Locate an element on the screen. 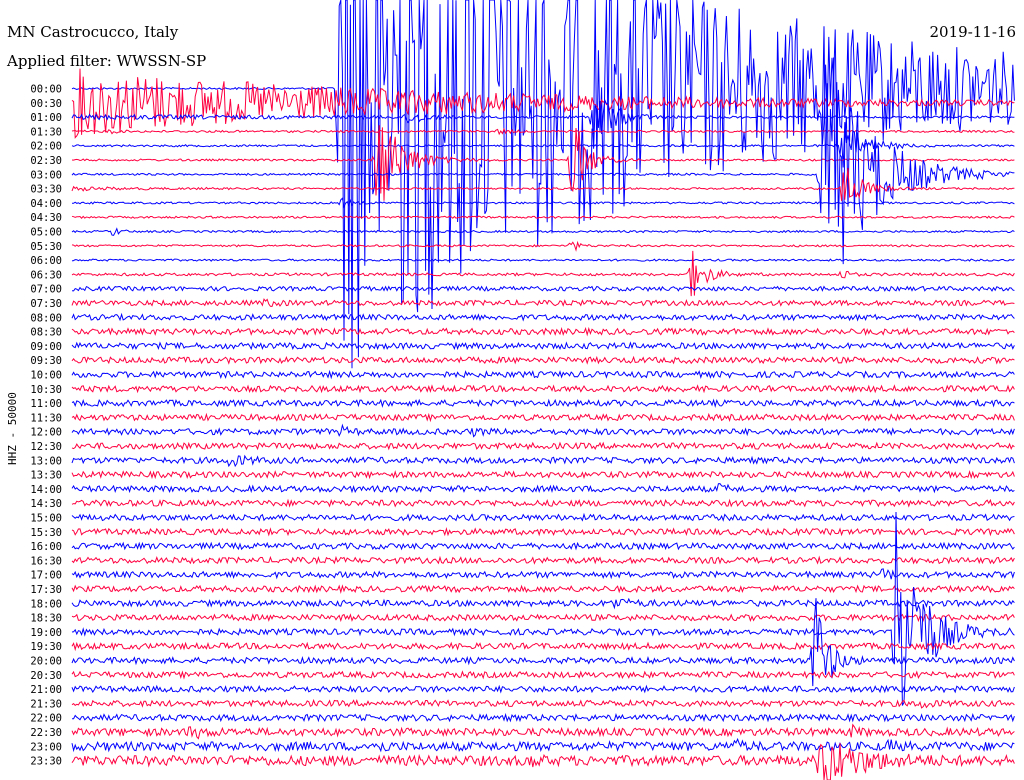 Image resolution: width=1024 pixels, height=780 pixels. row-time-label: 03:30 is located at coordinates (46, 190).